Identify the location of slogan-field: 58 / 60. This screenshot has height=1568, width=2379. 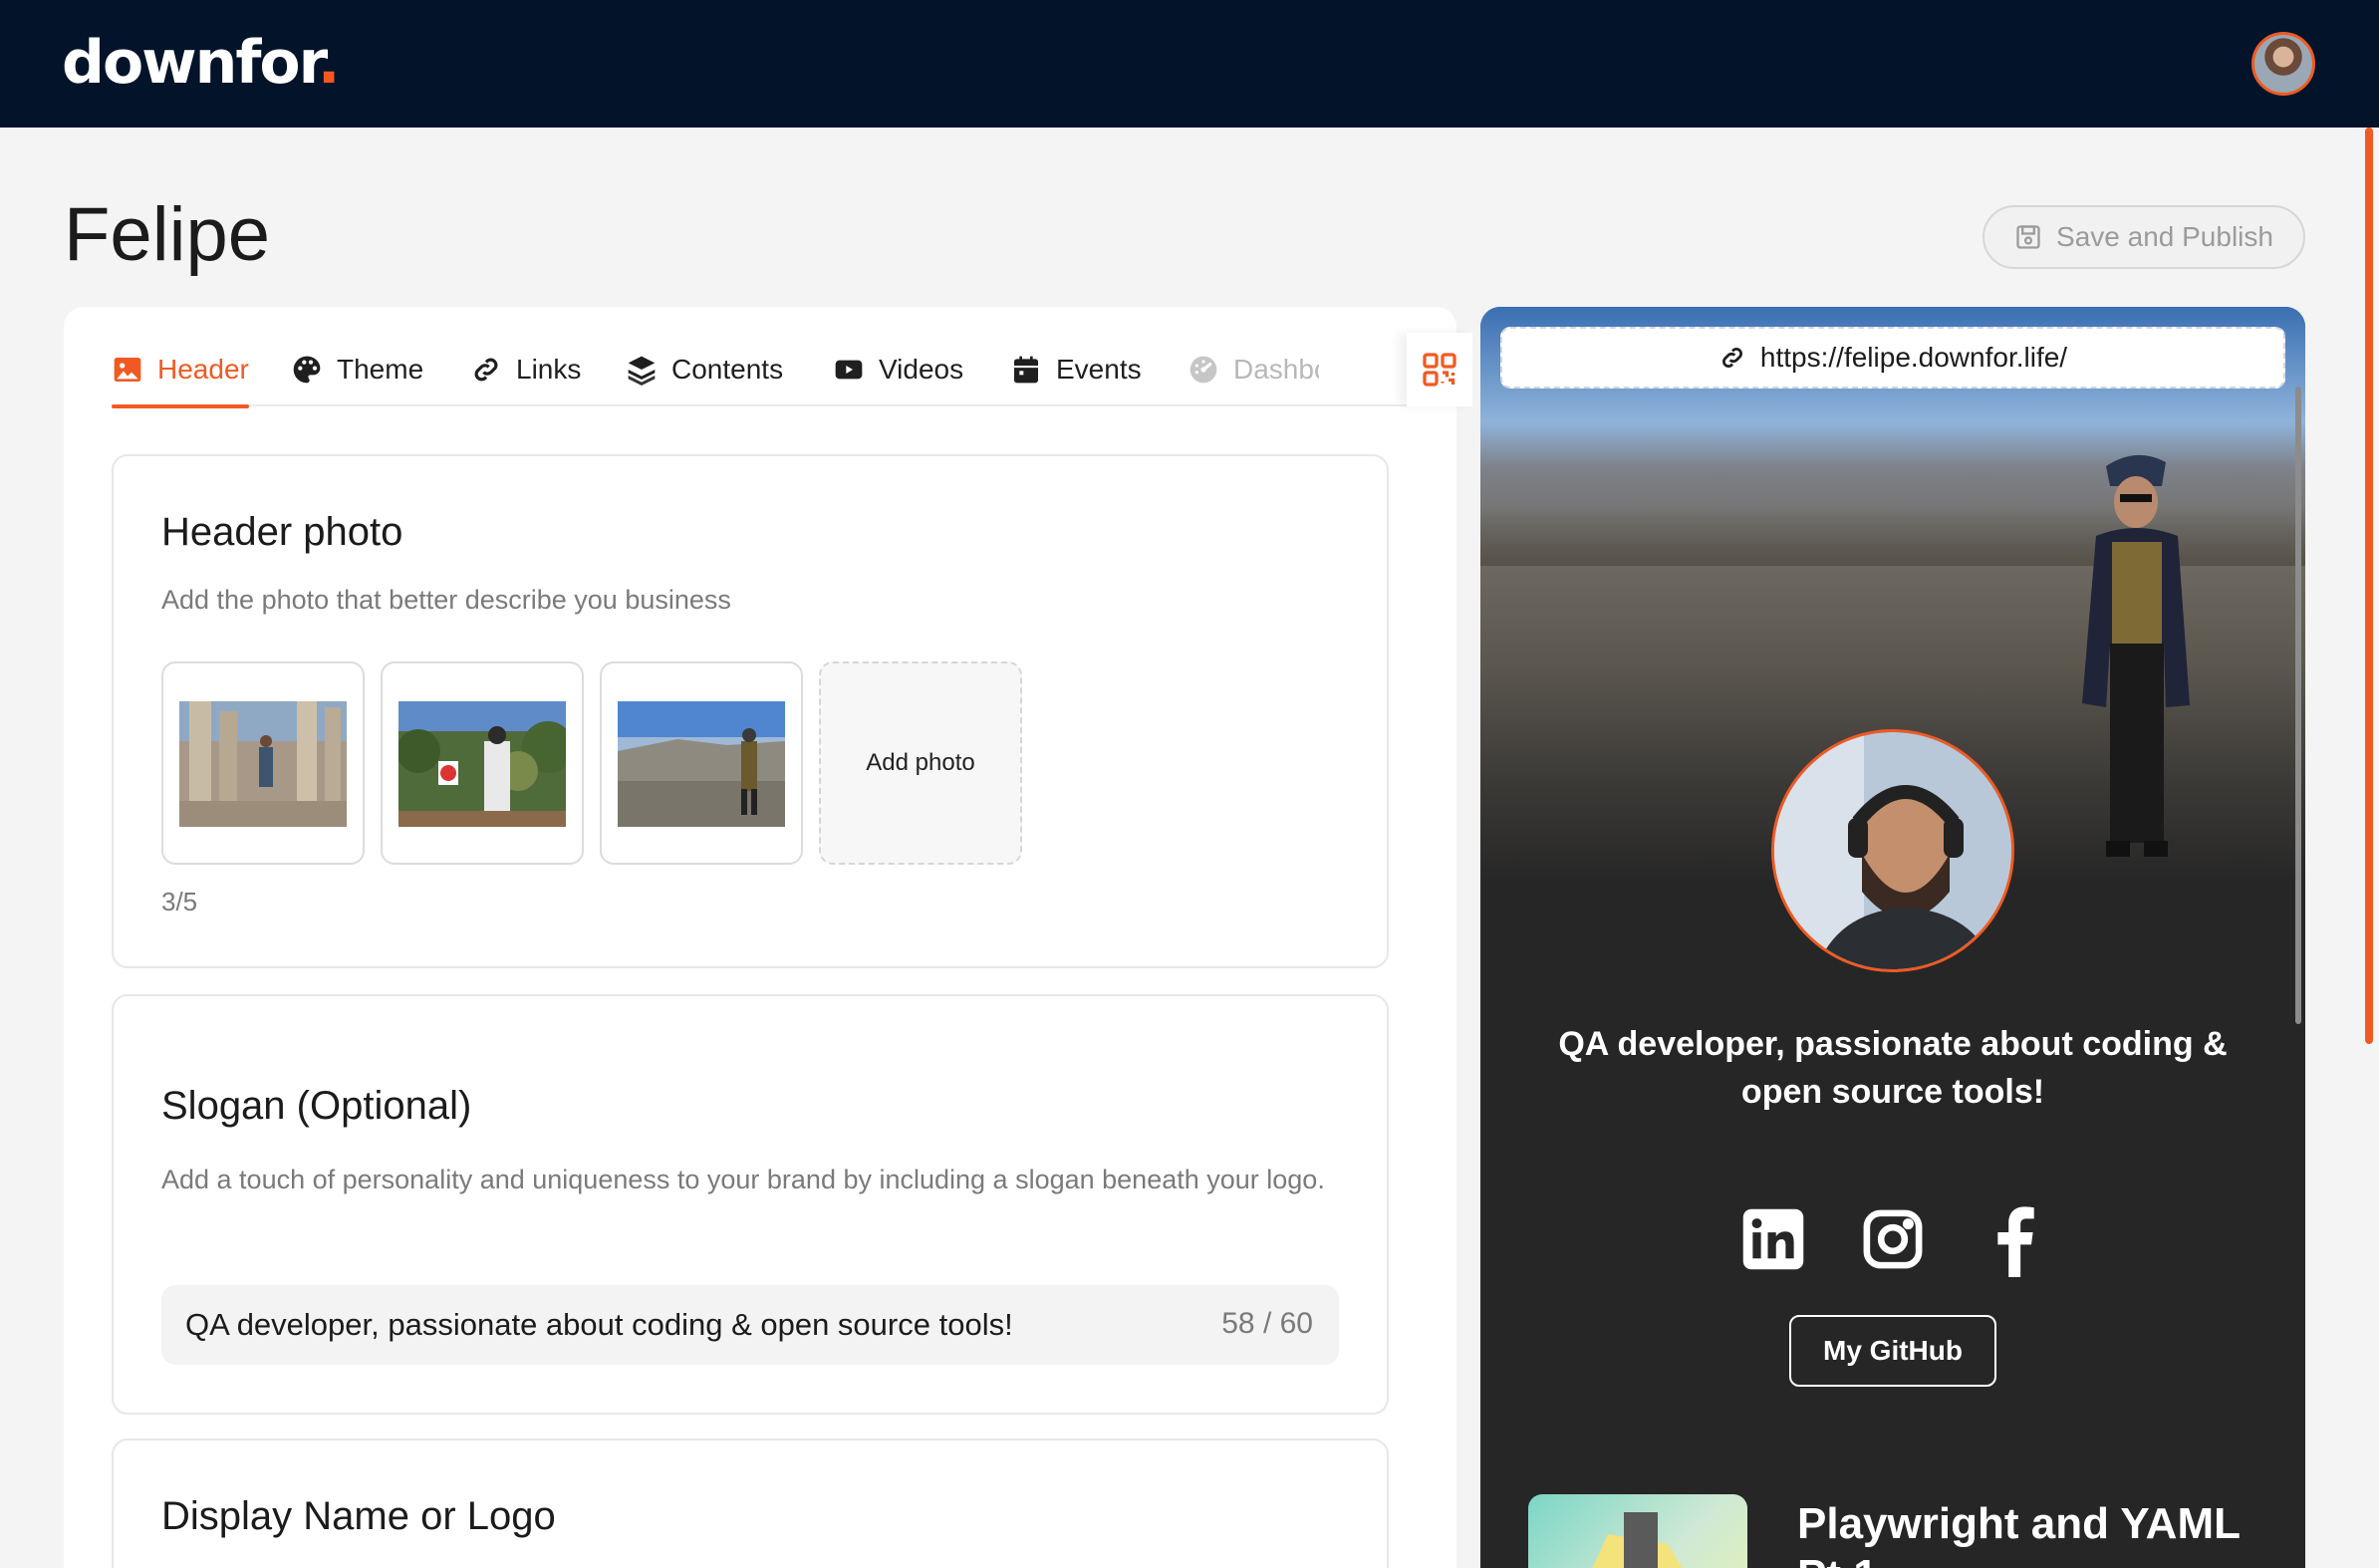
(750, 1325).